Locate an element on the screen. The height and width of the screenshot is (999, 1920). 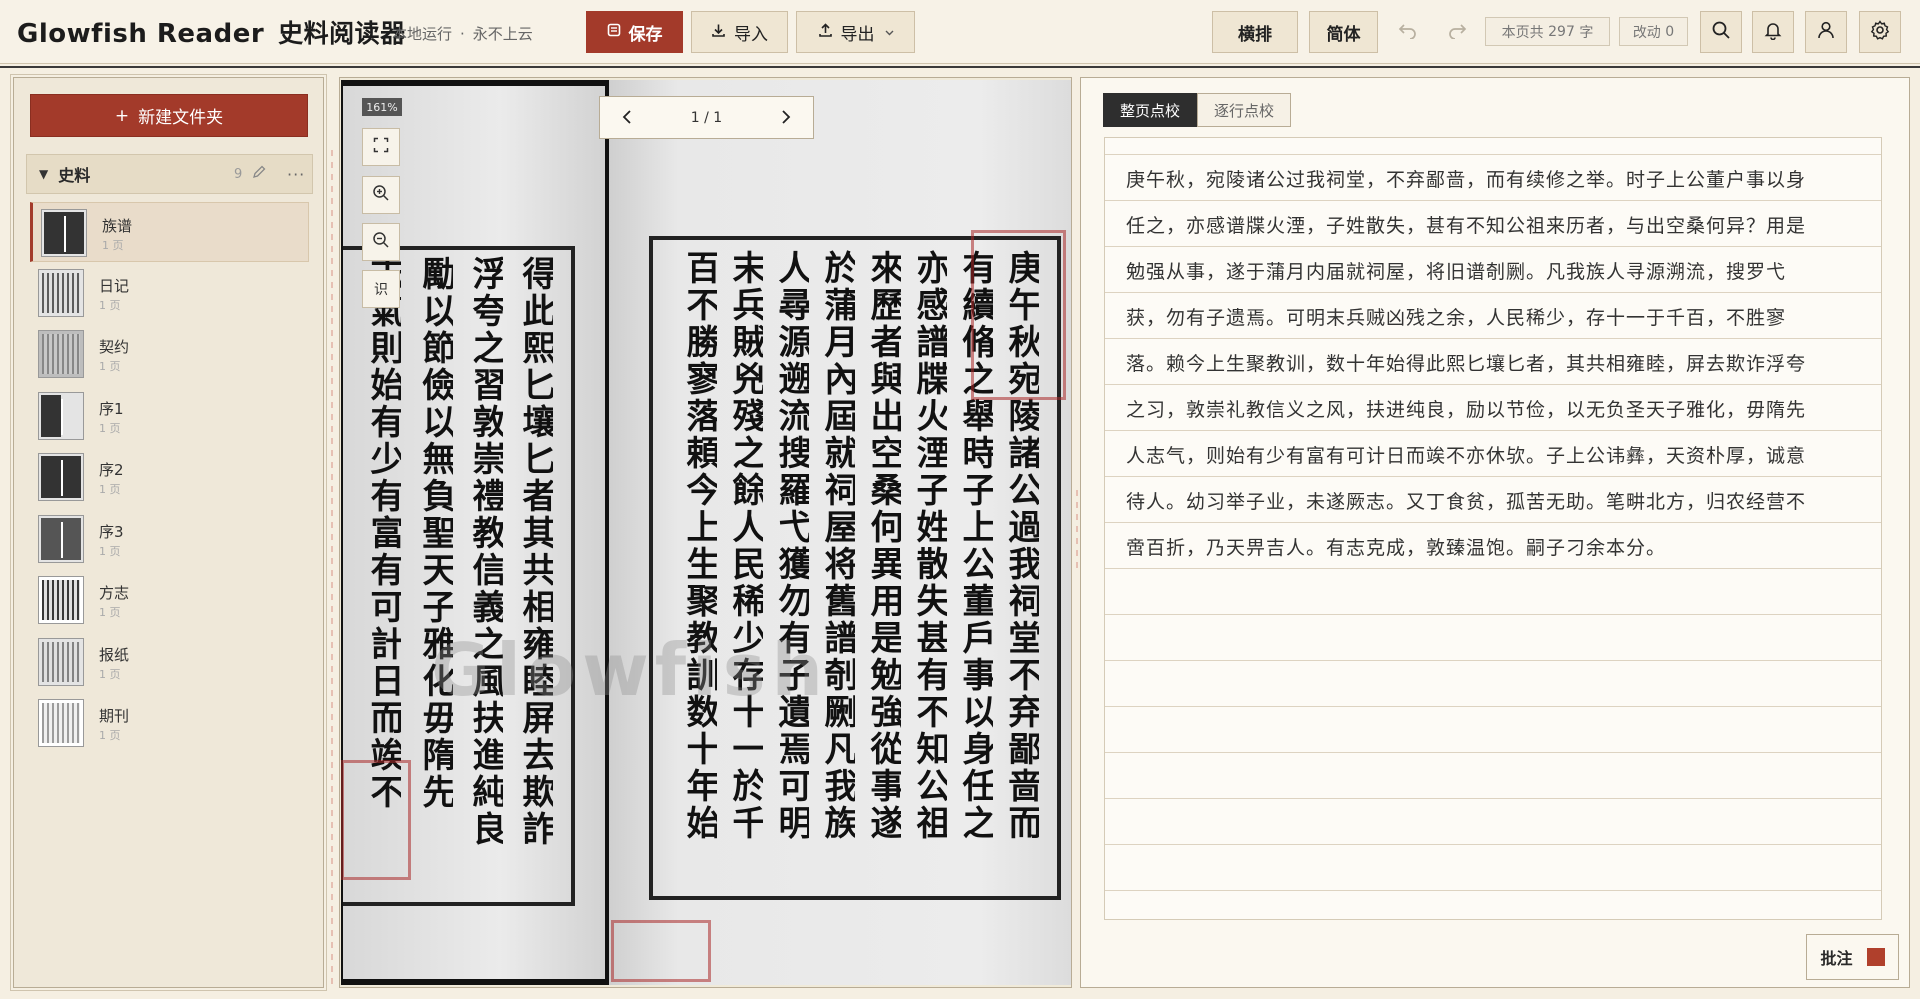
new-folder-label: 新建文件夹 is located at coordinates (181, 118).